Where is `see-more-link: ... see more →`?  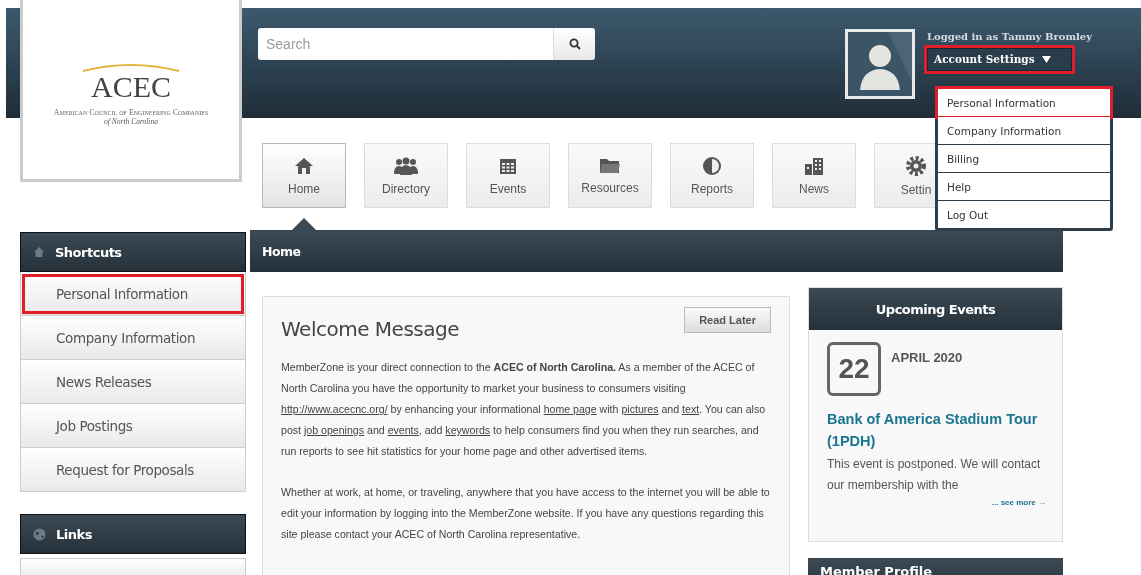
see-more-link: ... see more → is located at coordinates (1018, 502).